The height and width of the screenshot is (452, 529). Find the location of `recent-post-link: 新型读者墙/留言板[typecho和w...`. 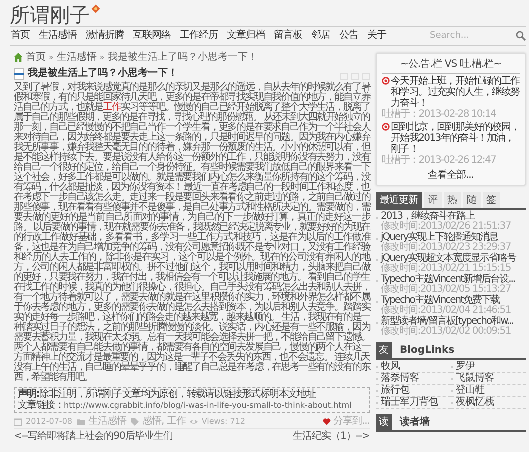

recent-post-link: 新型读者墙/留言板[typecho和w... is located at coordinates (447, 322).